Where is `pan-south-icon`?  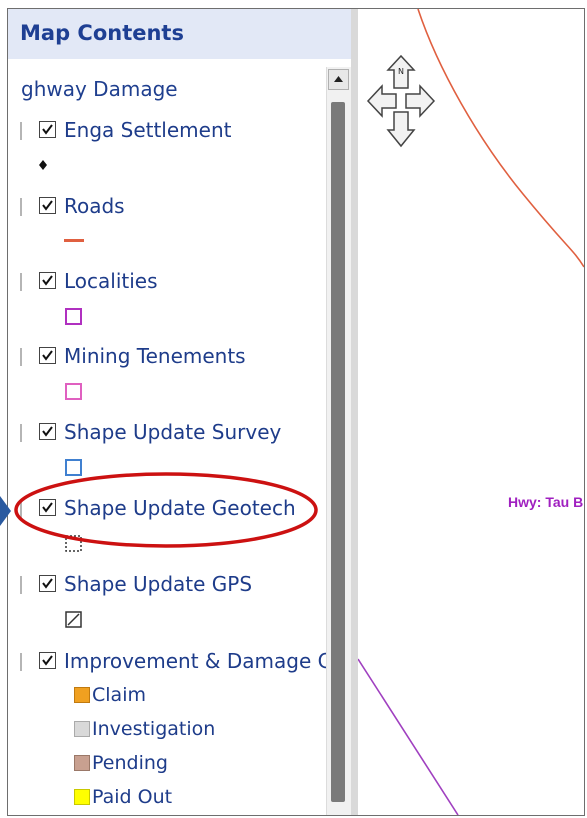
pan-south-icon is located at coordinates (401, 129).